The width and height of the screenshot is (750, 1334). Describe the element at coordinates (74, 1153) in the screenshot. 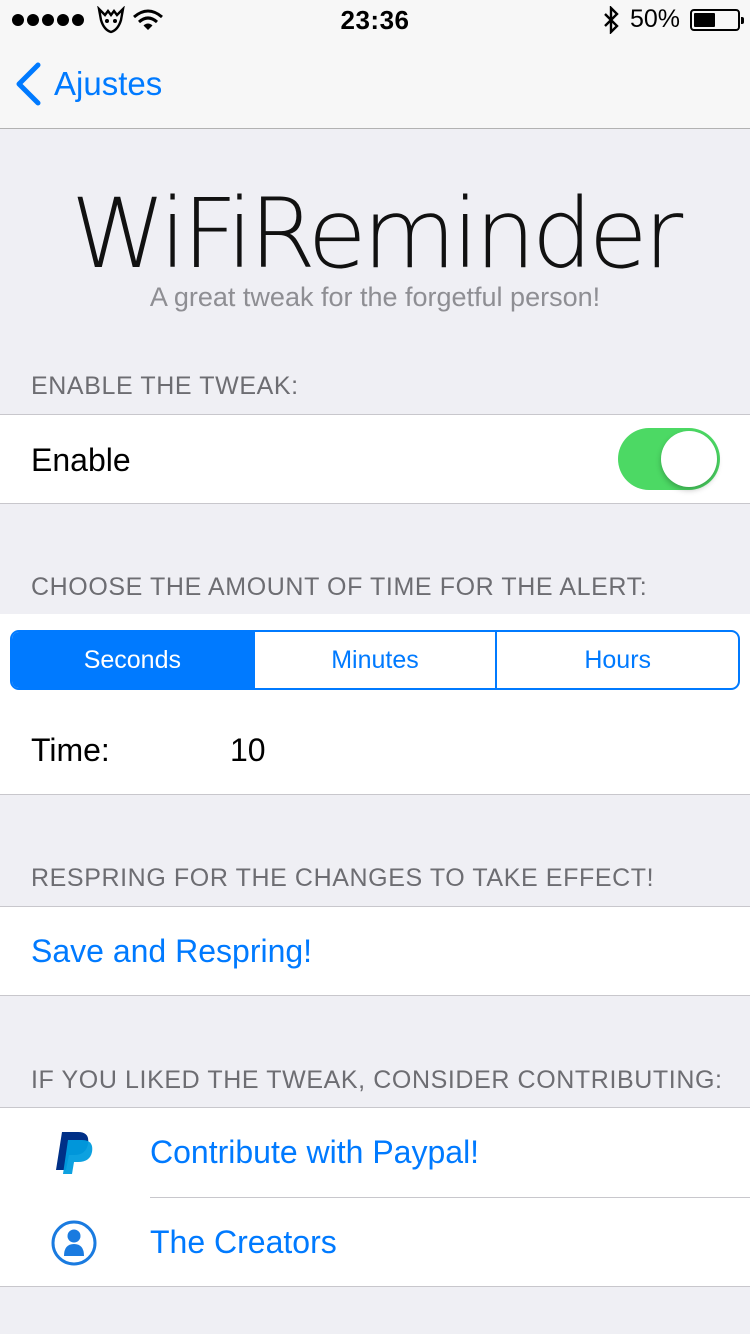

I see `paypal-icon` at that location.